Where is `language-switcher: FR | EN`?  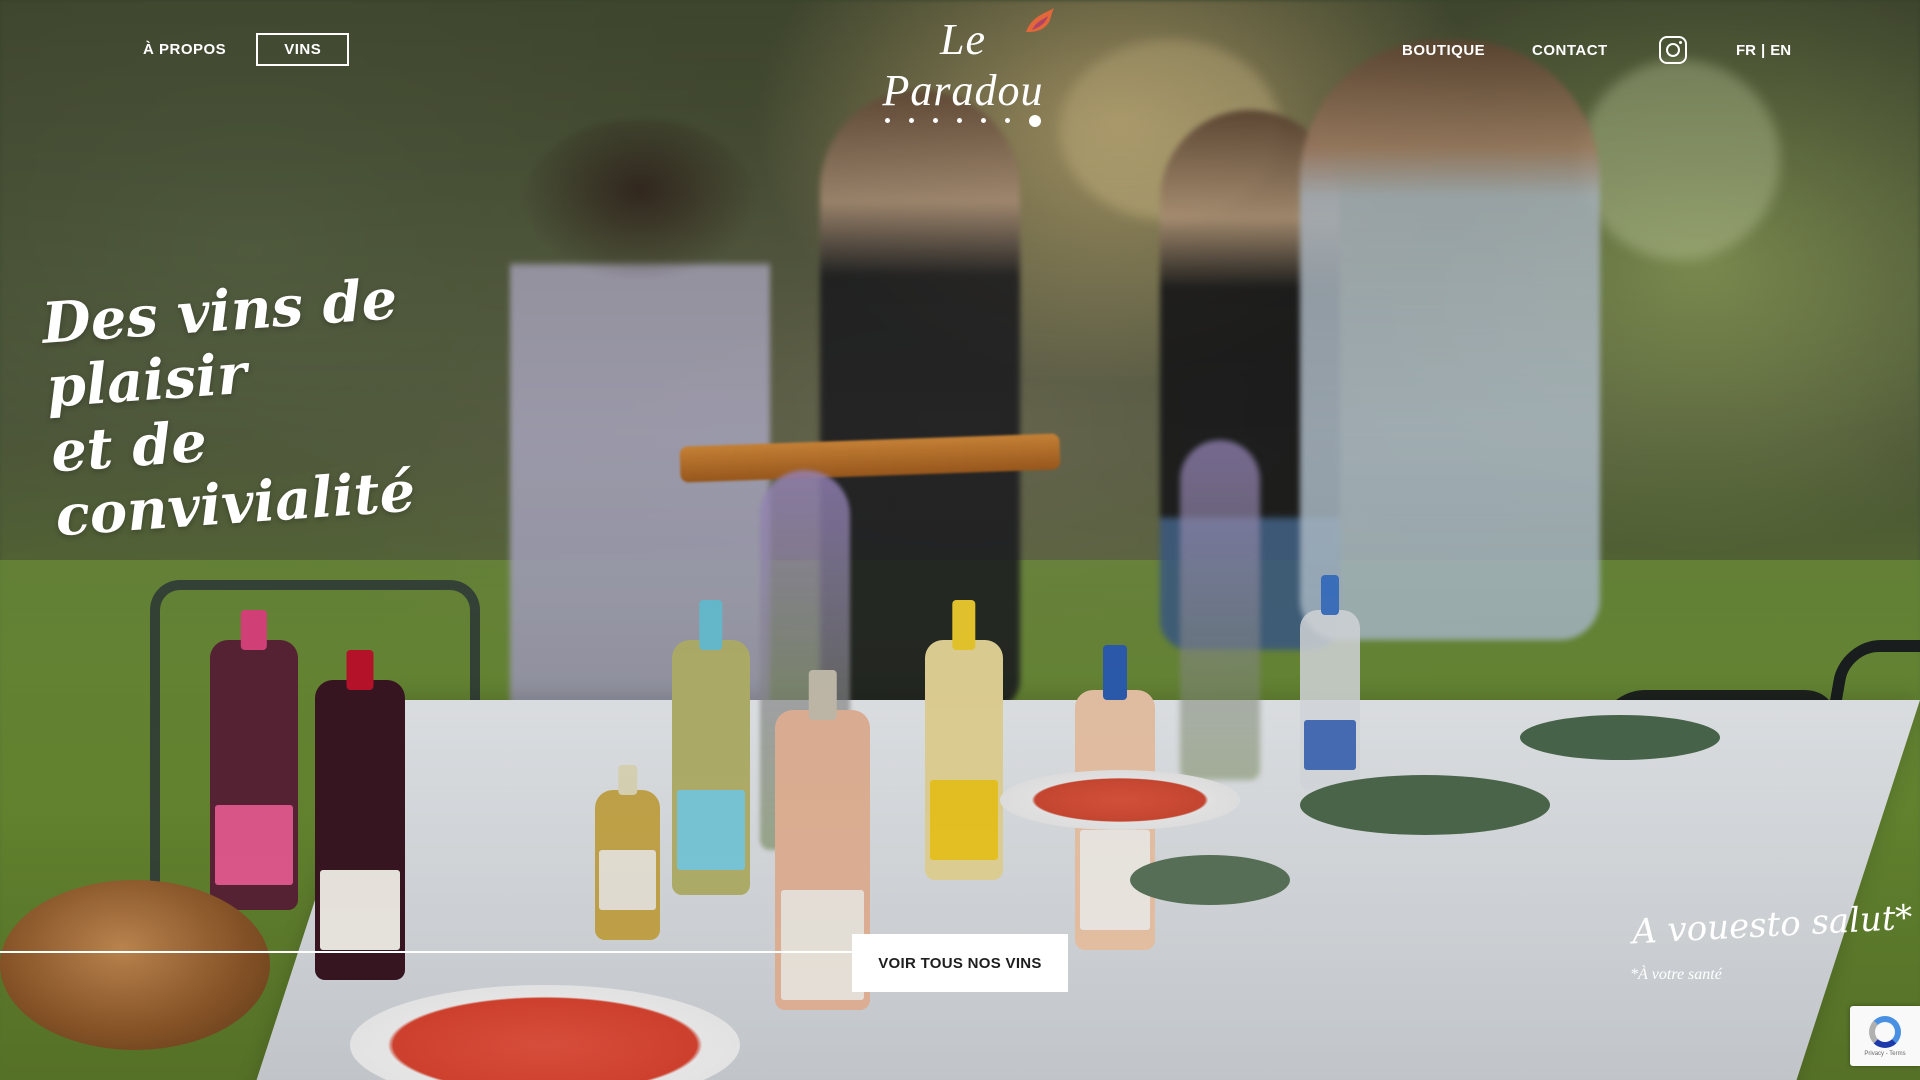 language-switcher: FR | EN is located at coordinates (1763, 50).